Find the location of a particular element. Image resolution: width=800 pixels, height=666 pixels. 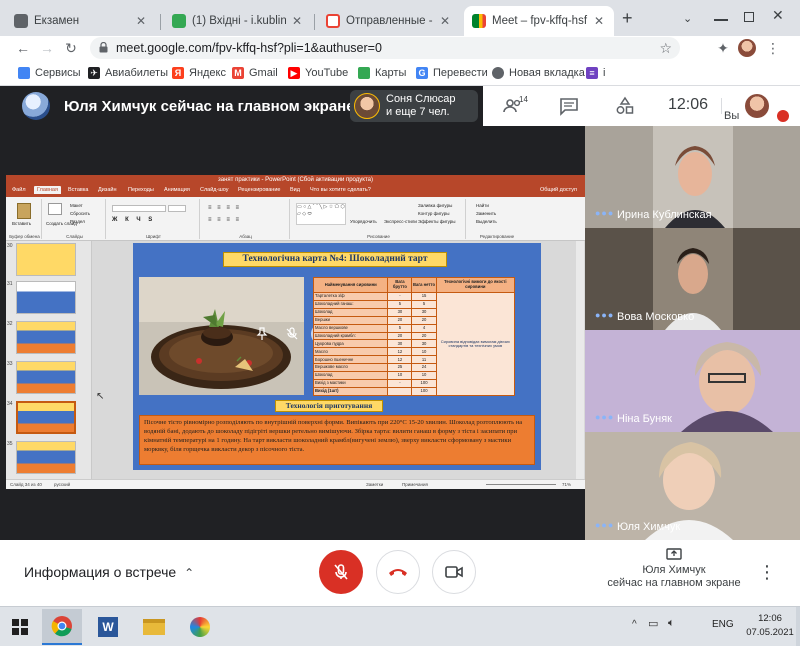

profile-avatar is located at coordinates (747, 48).